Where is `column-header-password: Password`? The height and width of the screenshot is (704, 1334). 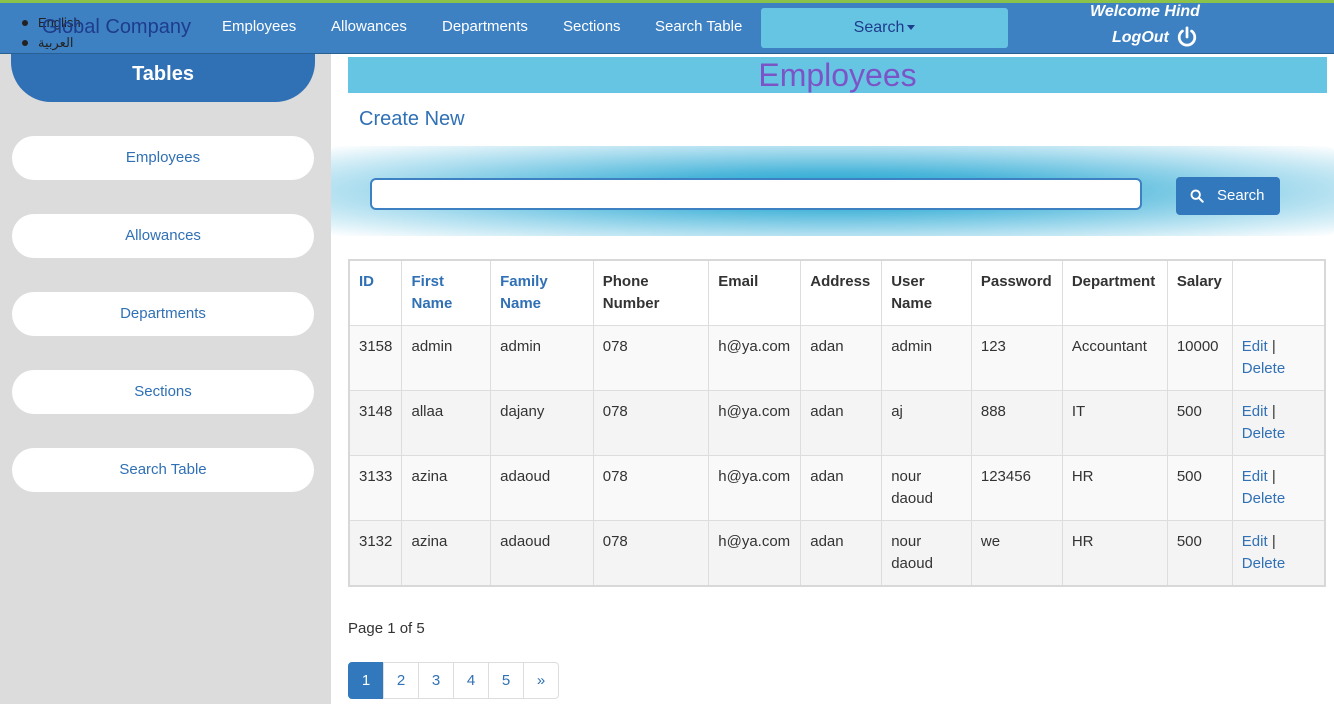
column-header-password: Password is located at coordinates (1016, 292).